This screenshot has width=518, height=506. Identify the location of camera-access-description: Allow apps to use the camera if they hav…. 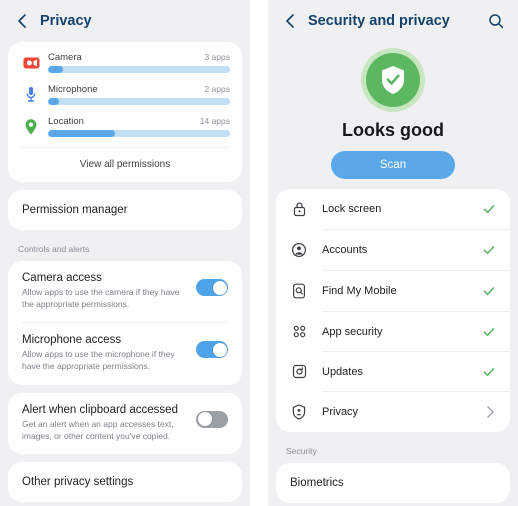
(101, 298).